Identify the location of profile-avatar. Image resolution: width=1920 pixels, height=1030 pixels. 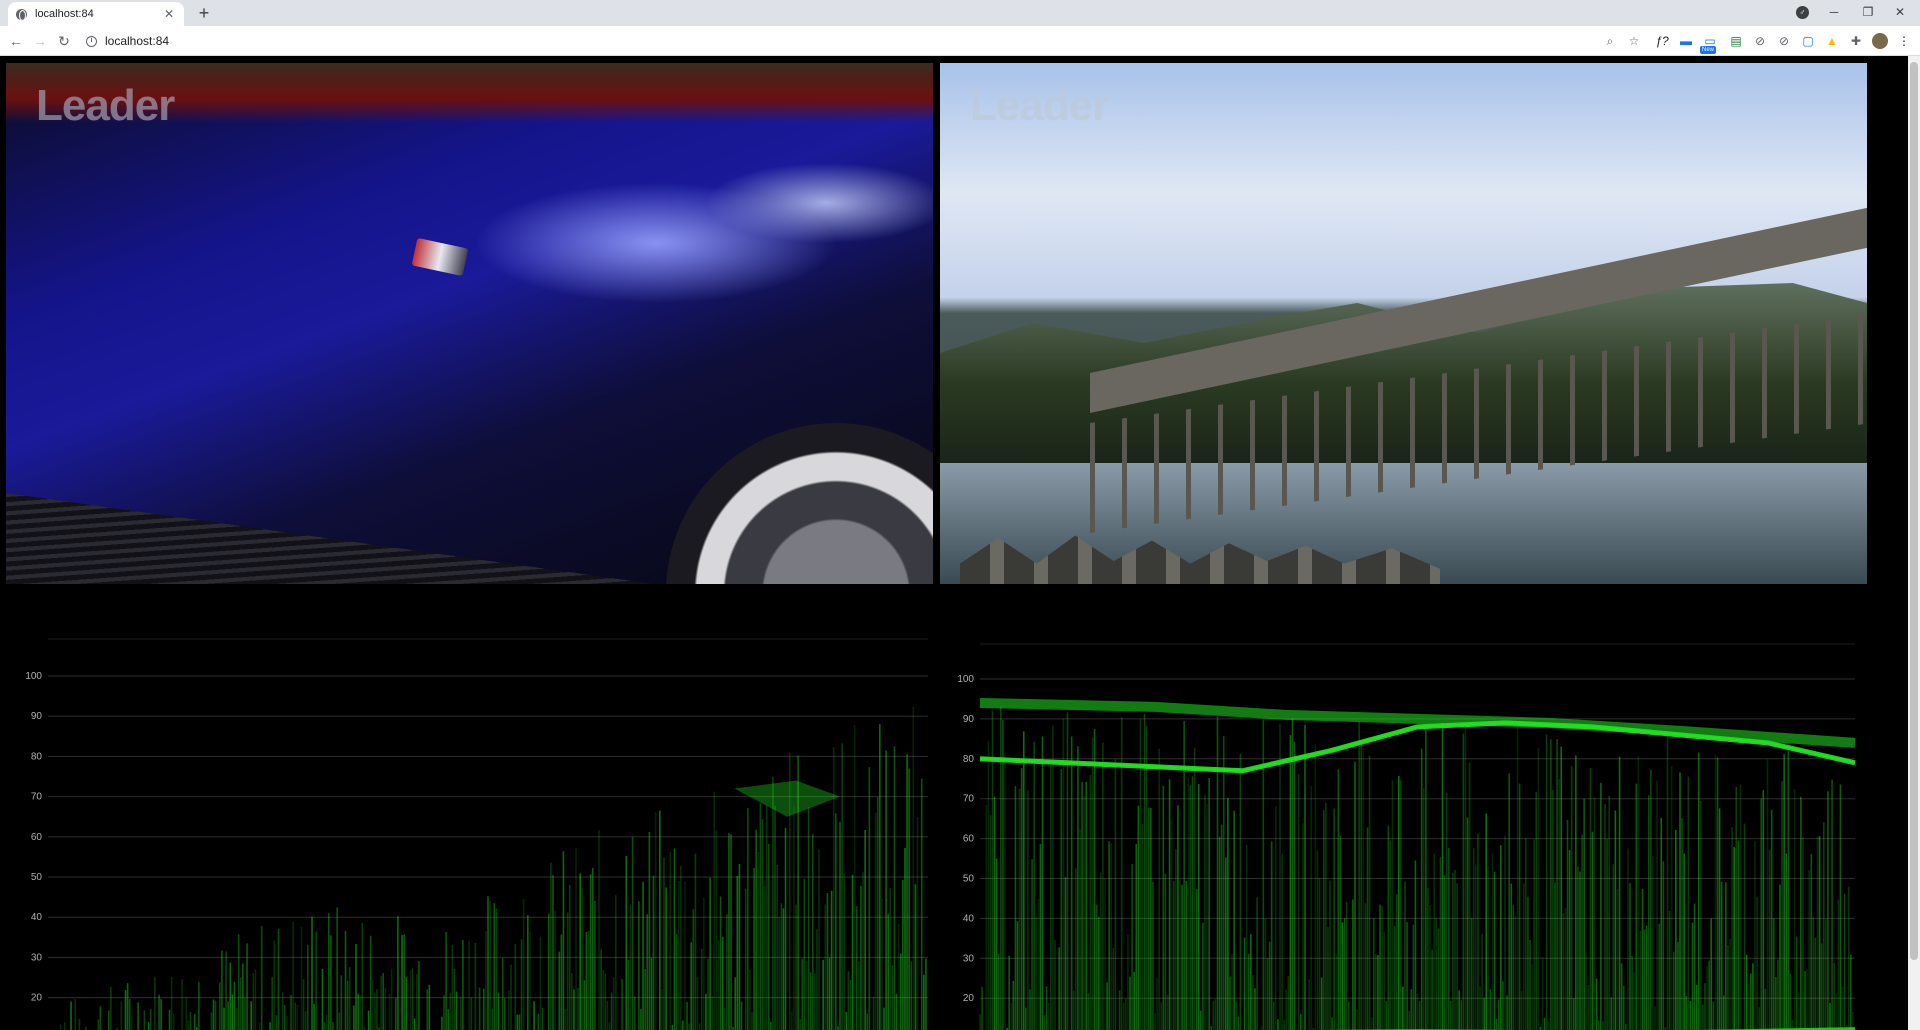
(1880, 41).